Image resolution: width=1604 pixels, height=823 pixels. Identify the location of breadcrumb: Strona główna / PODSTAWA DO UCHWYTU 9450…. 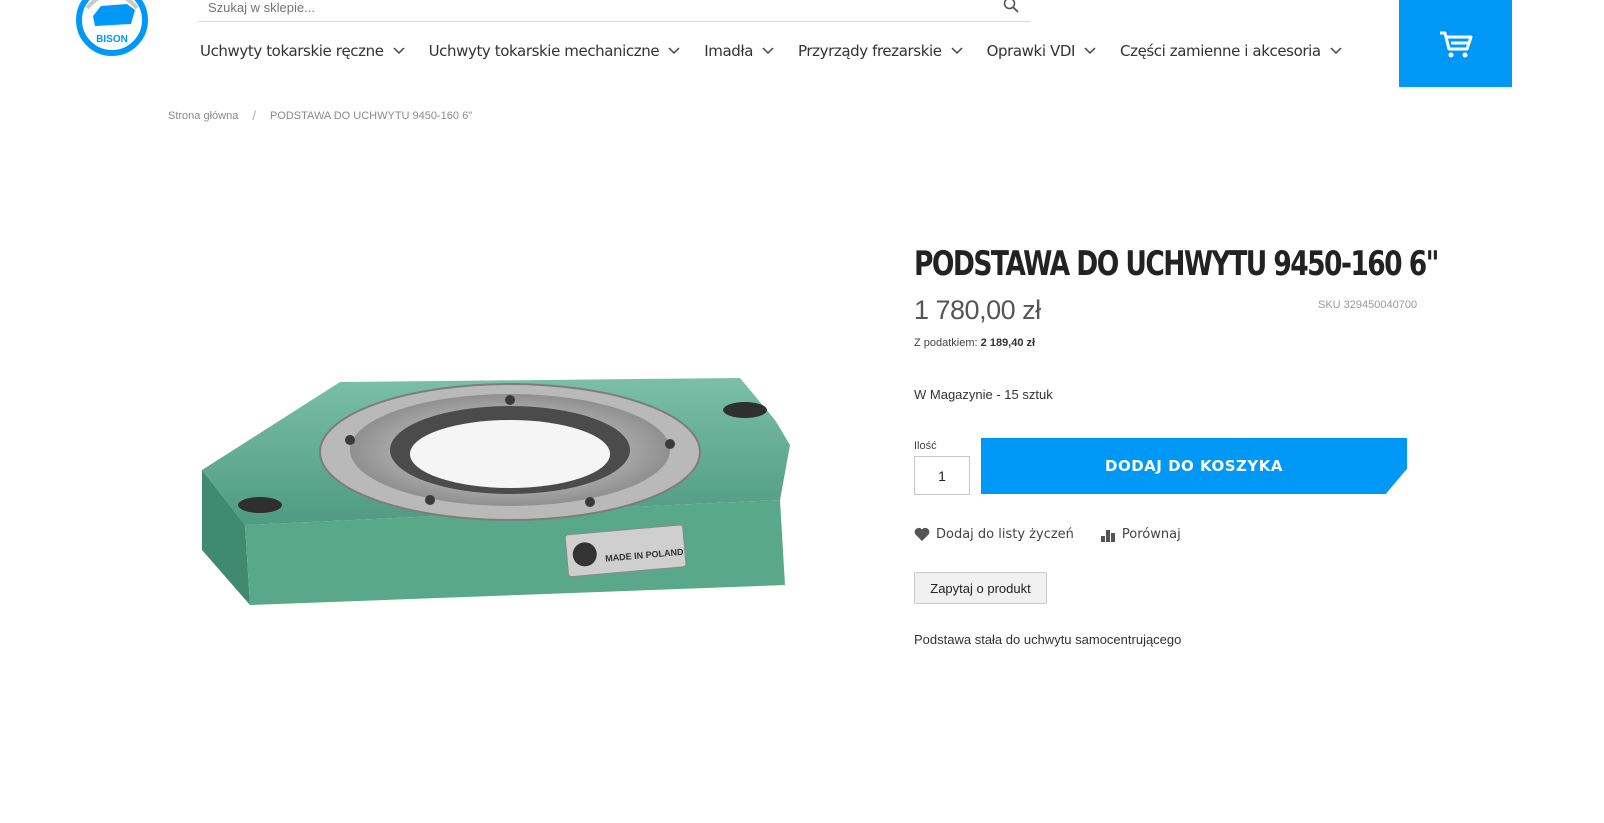
(320, 115).